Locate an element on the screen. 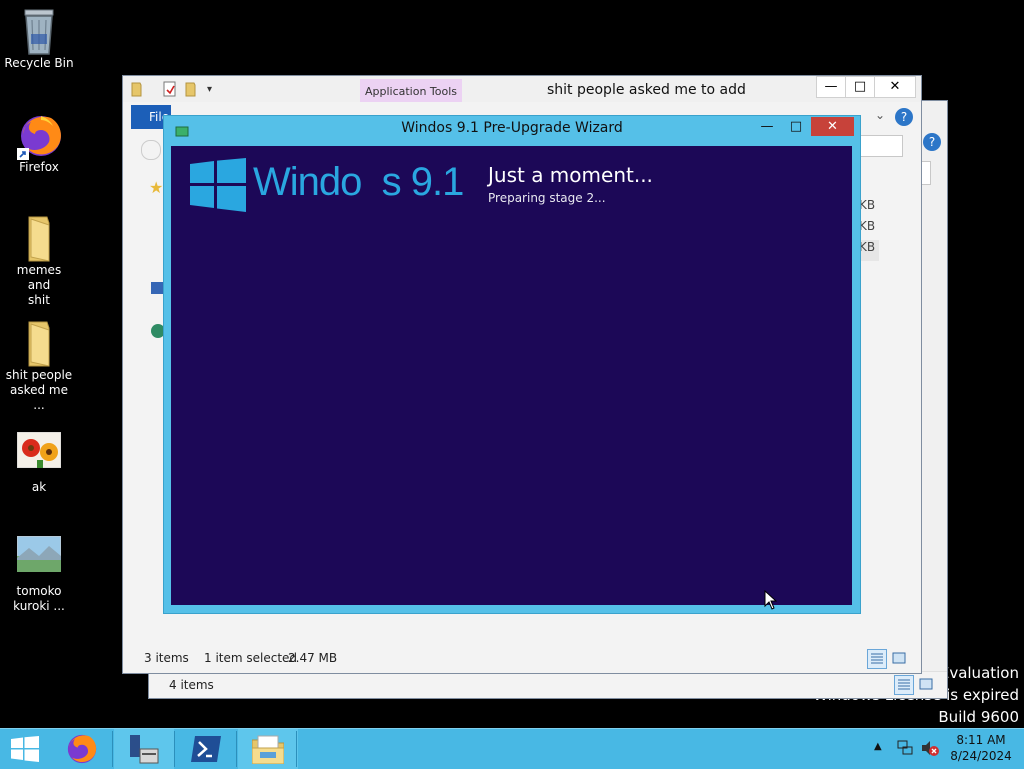 This screenshot has height=769, width=1024. flower-image-icon is located at coordinates (39, 453).